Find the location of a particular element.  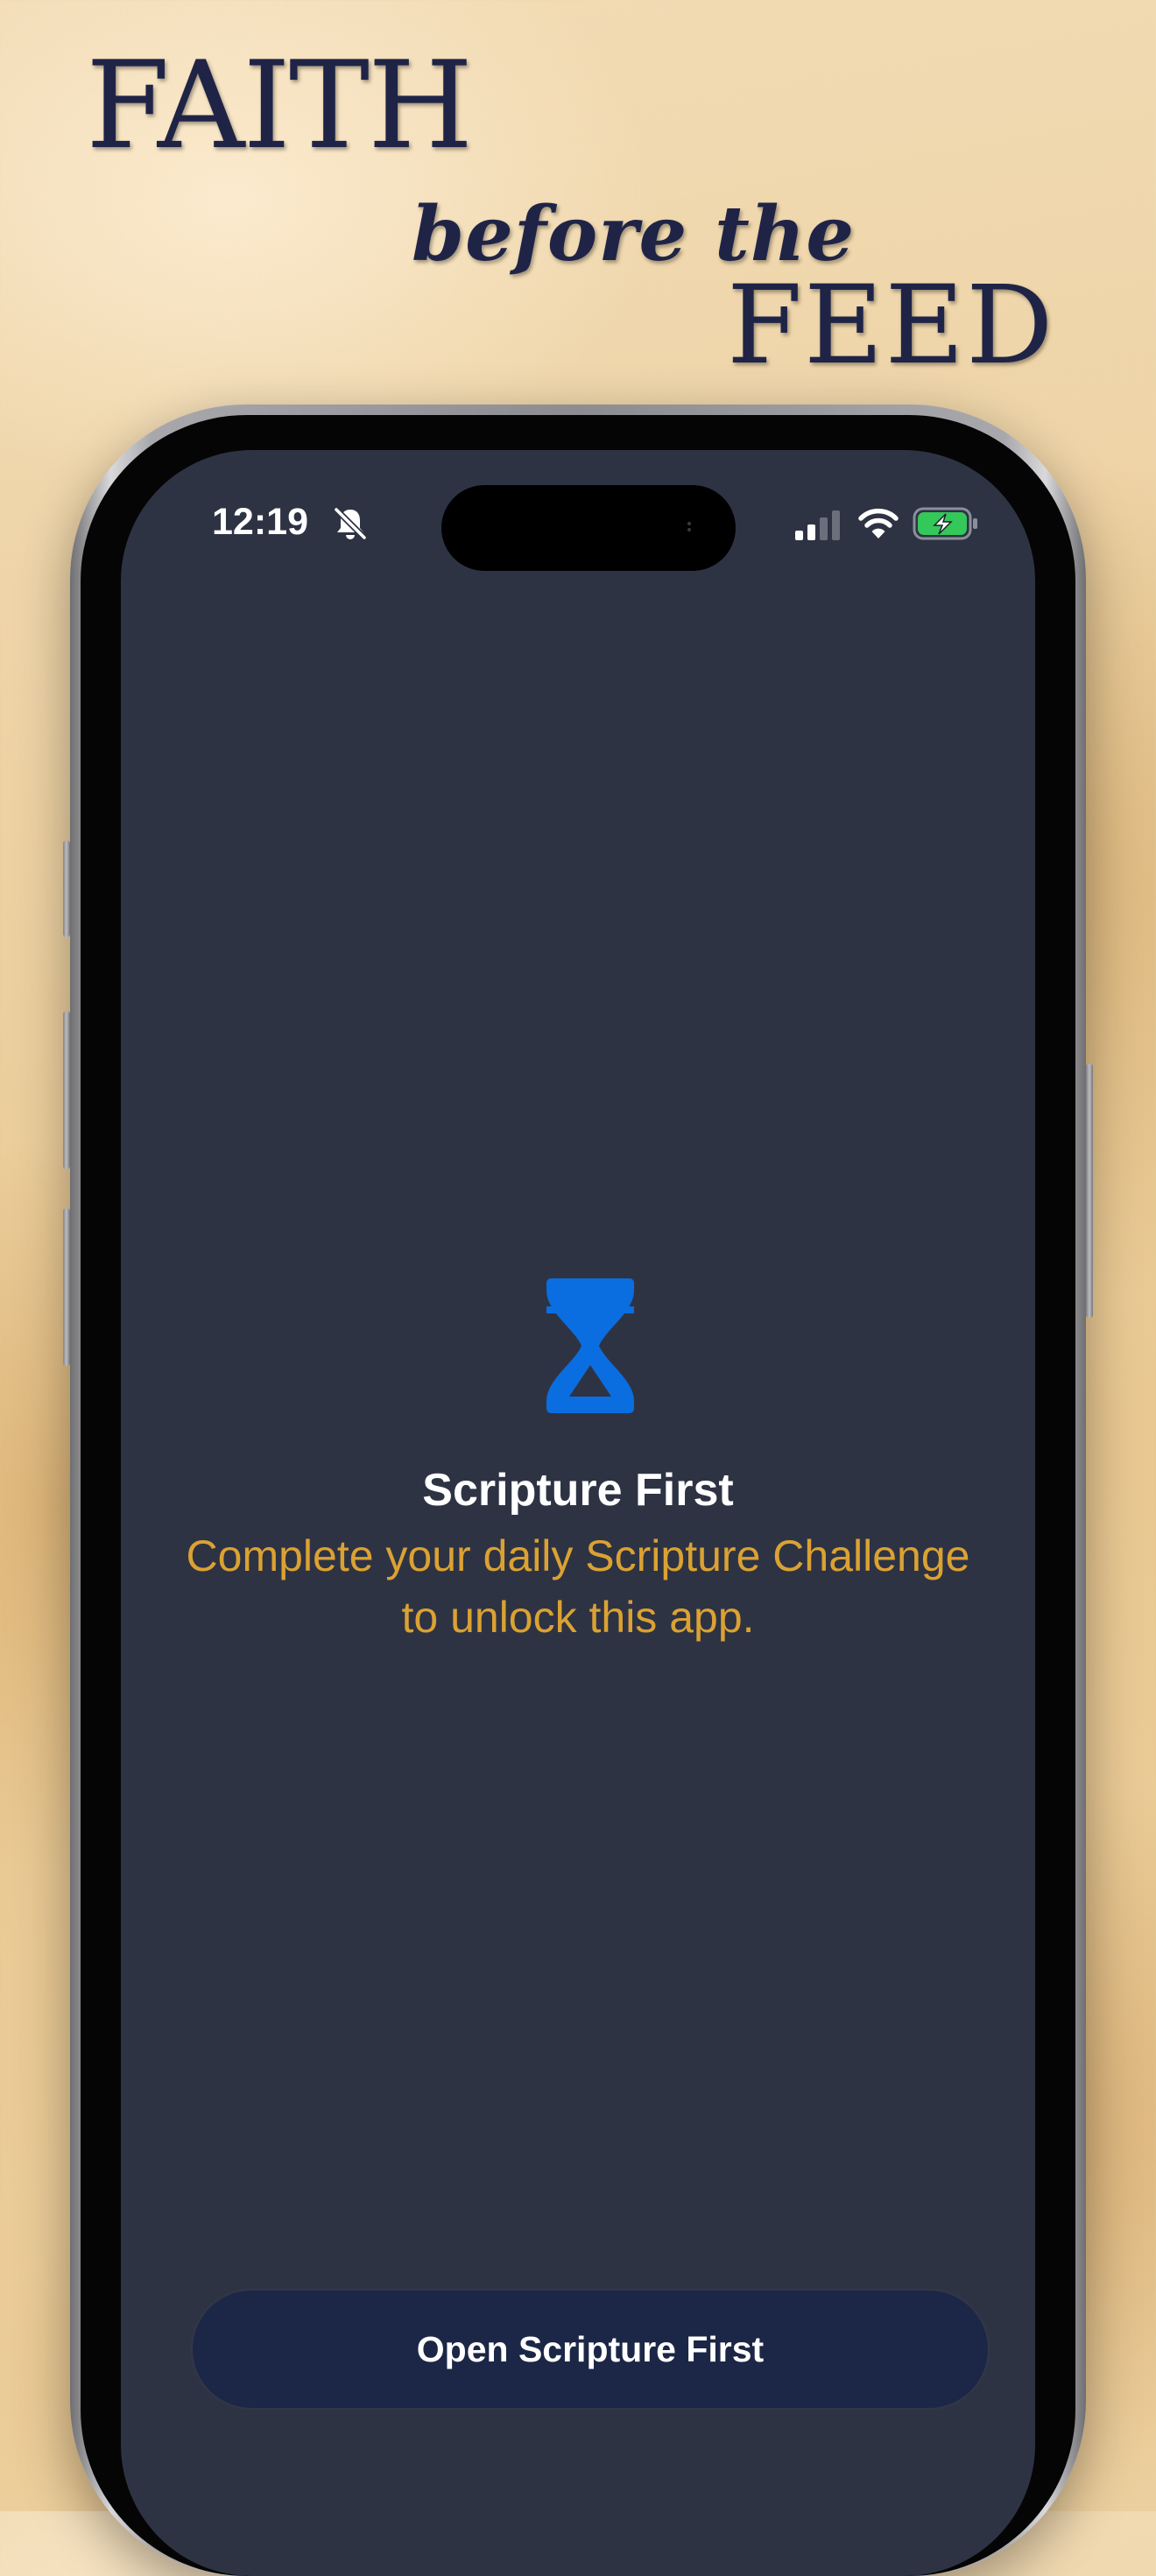

headline-feed: FEED is located at coordinates (891, 326).